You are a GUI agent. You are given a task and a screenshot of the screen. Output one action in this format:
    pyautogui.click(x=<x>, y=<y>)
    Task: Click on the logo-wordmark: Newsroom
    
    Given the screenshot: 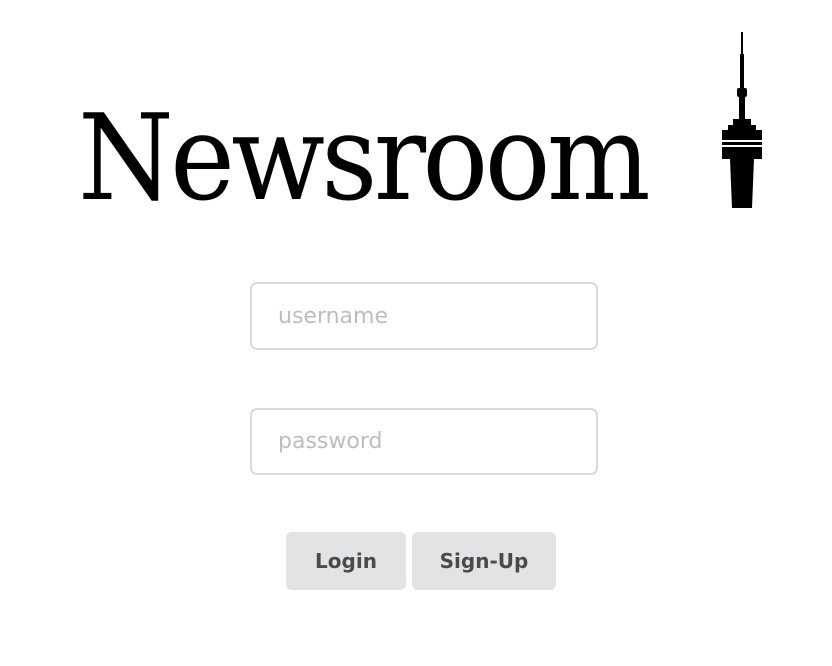 What is the action you would take?
    pyautogui.click(x=364, y=159)
    